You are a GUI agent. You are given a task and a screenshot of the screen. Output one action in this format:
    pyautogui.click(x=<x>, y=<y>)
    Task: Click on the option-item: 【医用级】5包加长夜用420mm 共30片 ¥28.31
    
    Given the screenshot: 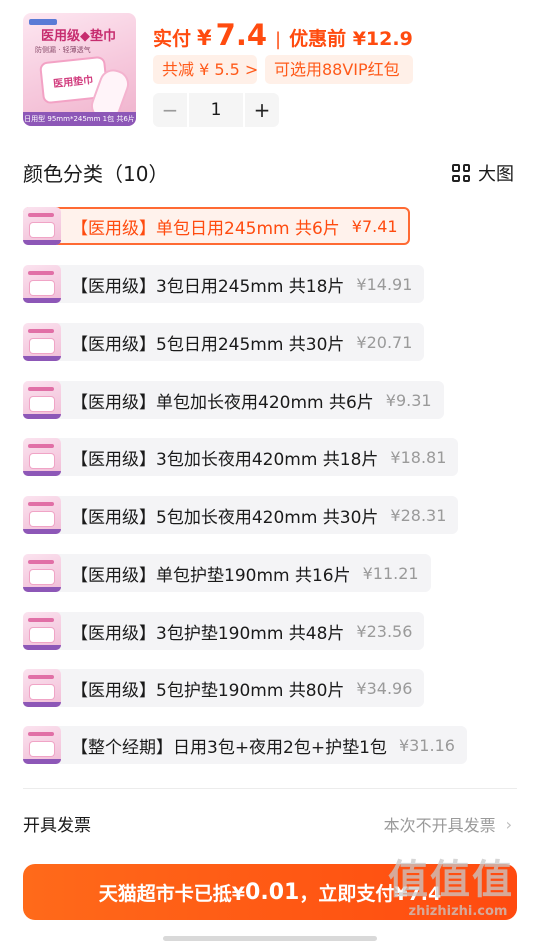 What is the action you would take?
    pyautogui.click(x=241, y=515)
    